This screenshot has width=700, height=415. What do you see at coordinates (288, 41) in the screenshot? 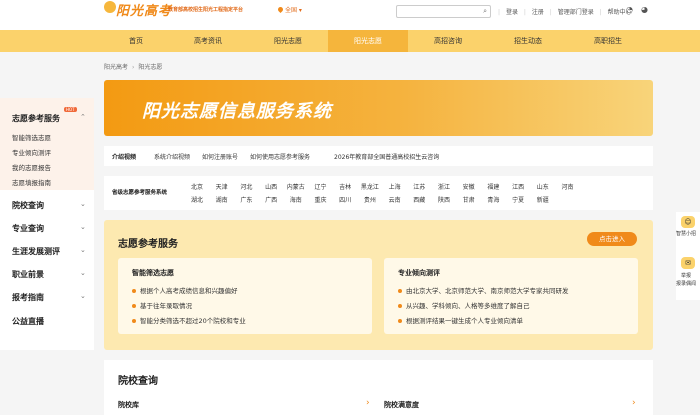
I see `nav-sunshine-info: 阳光志愿` at bounding box center [288, 41].